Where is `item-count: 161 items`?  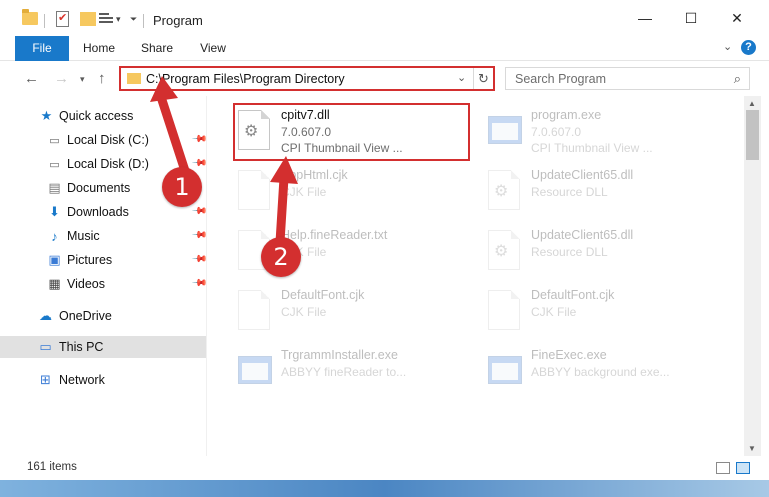
item-count: 161 items is located at coordinates (52, 467).